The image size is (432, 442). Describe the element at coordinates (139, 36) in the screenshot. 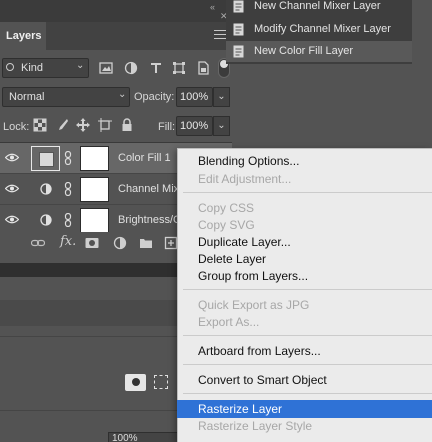

I see `tab-strip` at that location.